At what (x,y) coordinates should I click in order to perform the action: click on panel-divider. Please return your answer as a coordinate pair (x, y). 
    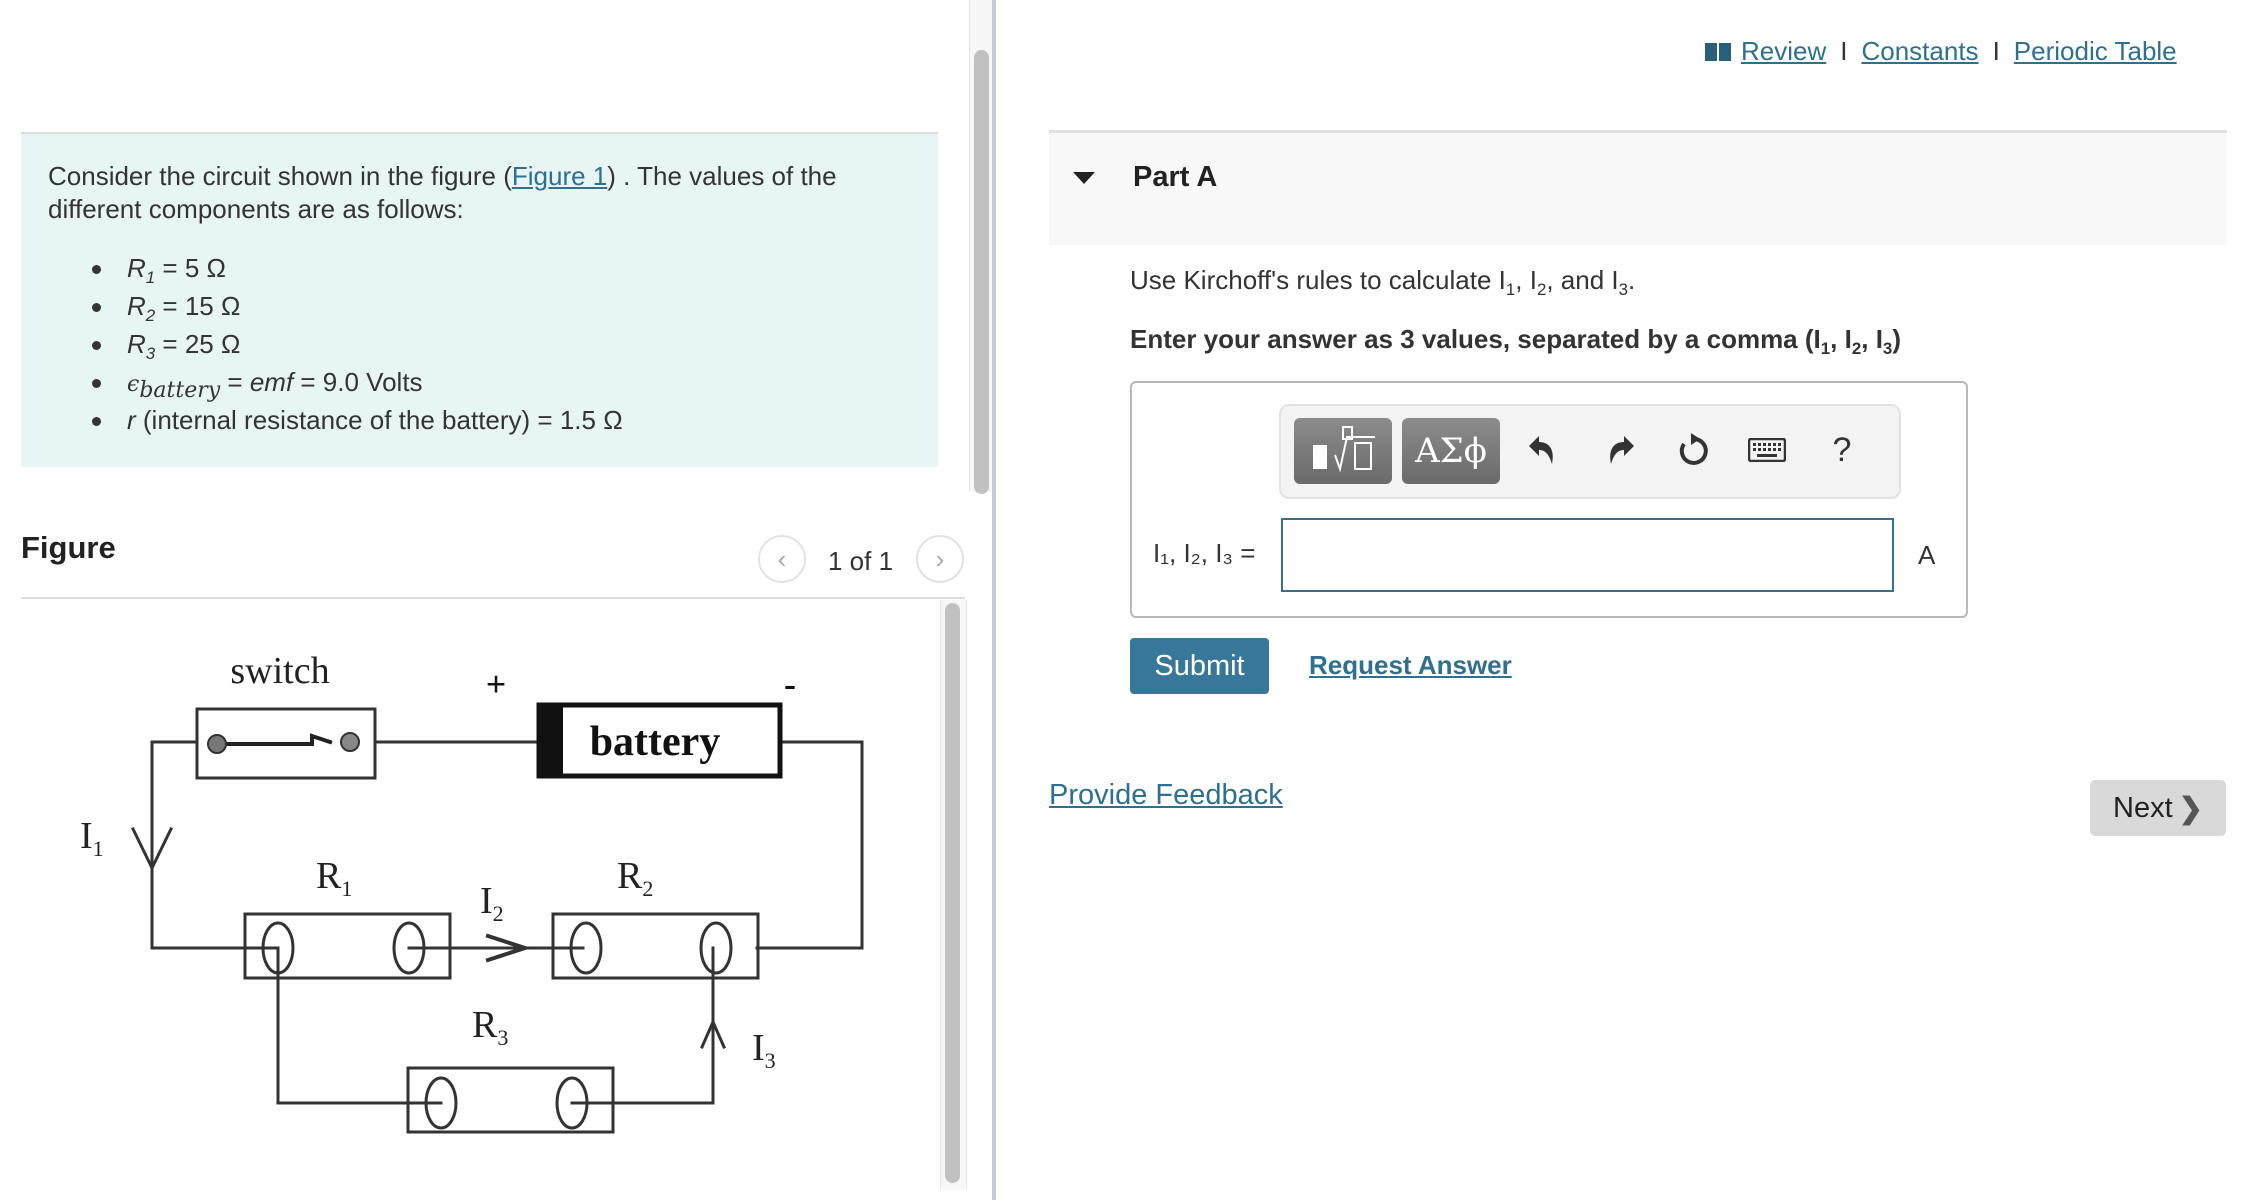
    Looking at the image, I should click on (994, 600).